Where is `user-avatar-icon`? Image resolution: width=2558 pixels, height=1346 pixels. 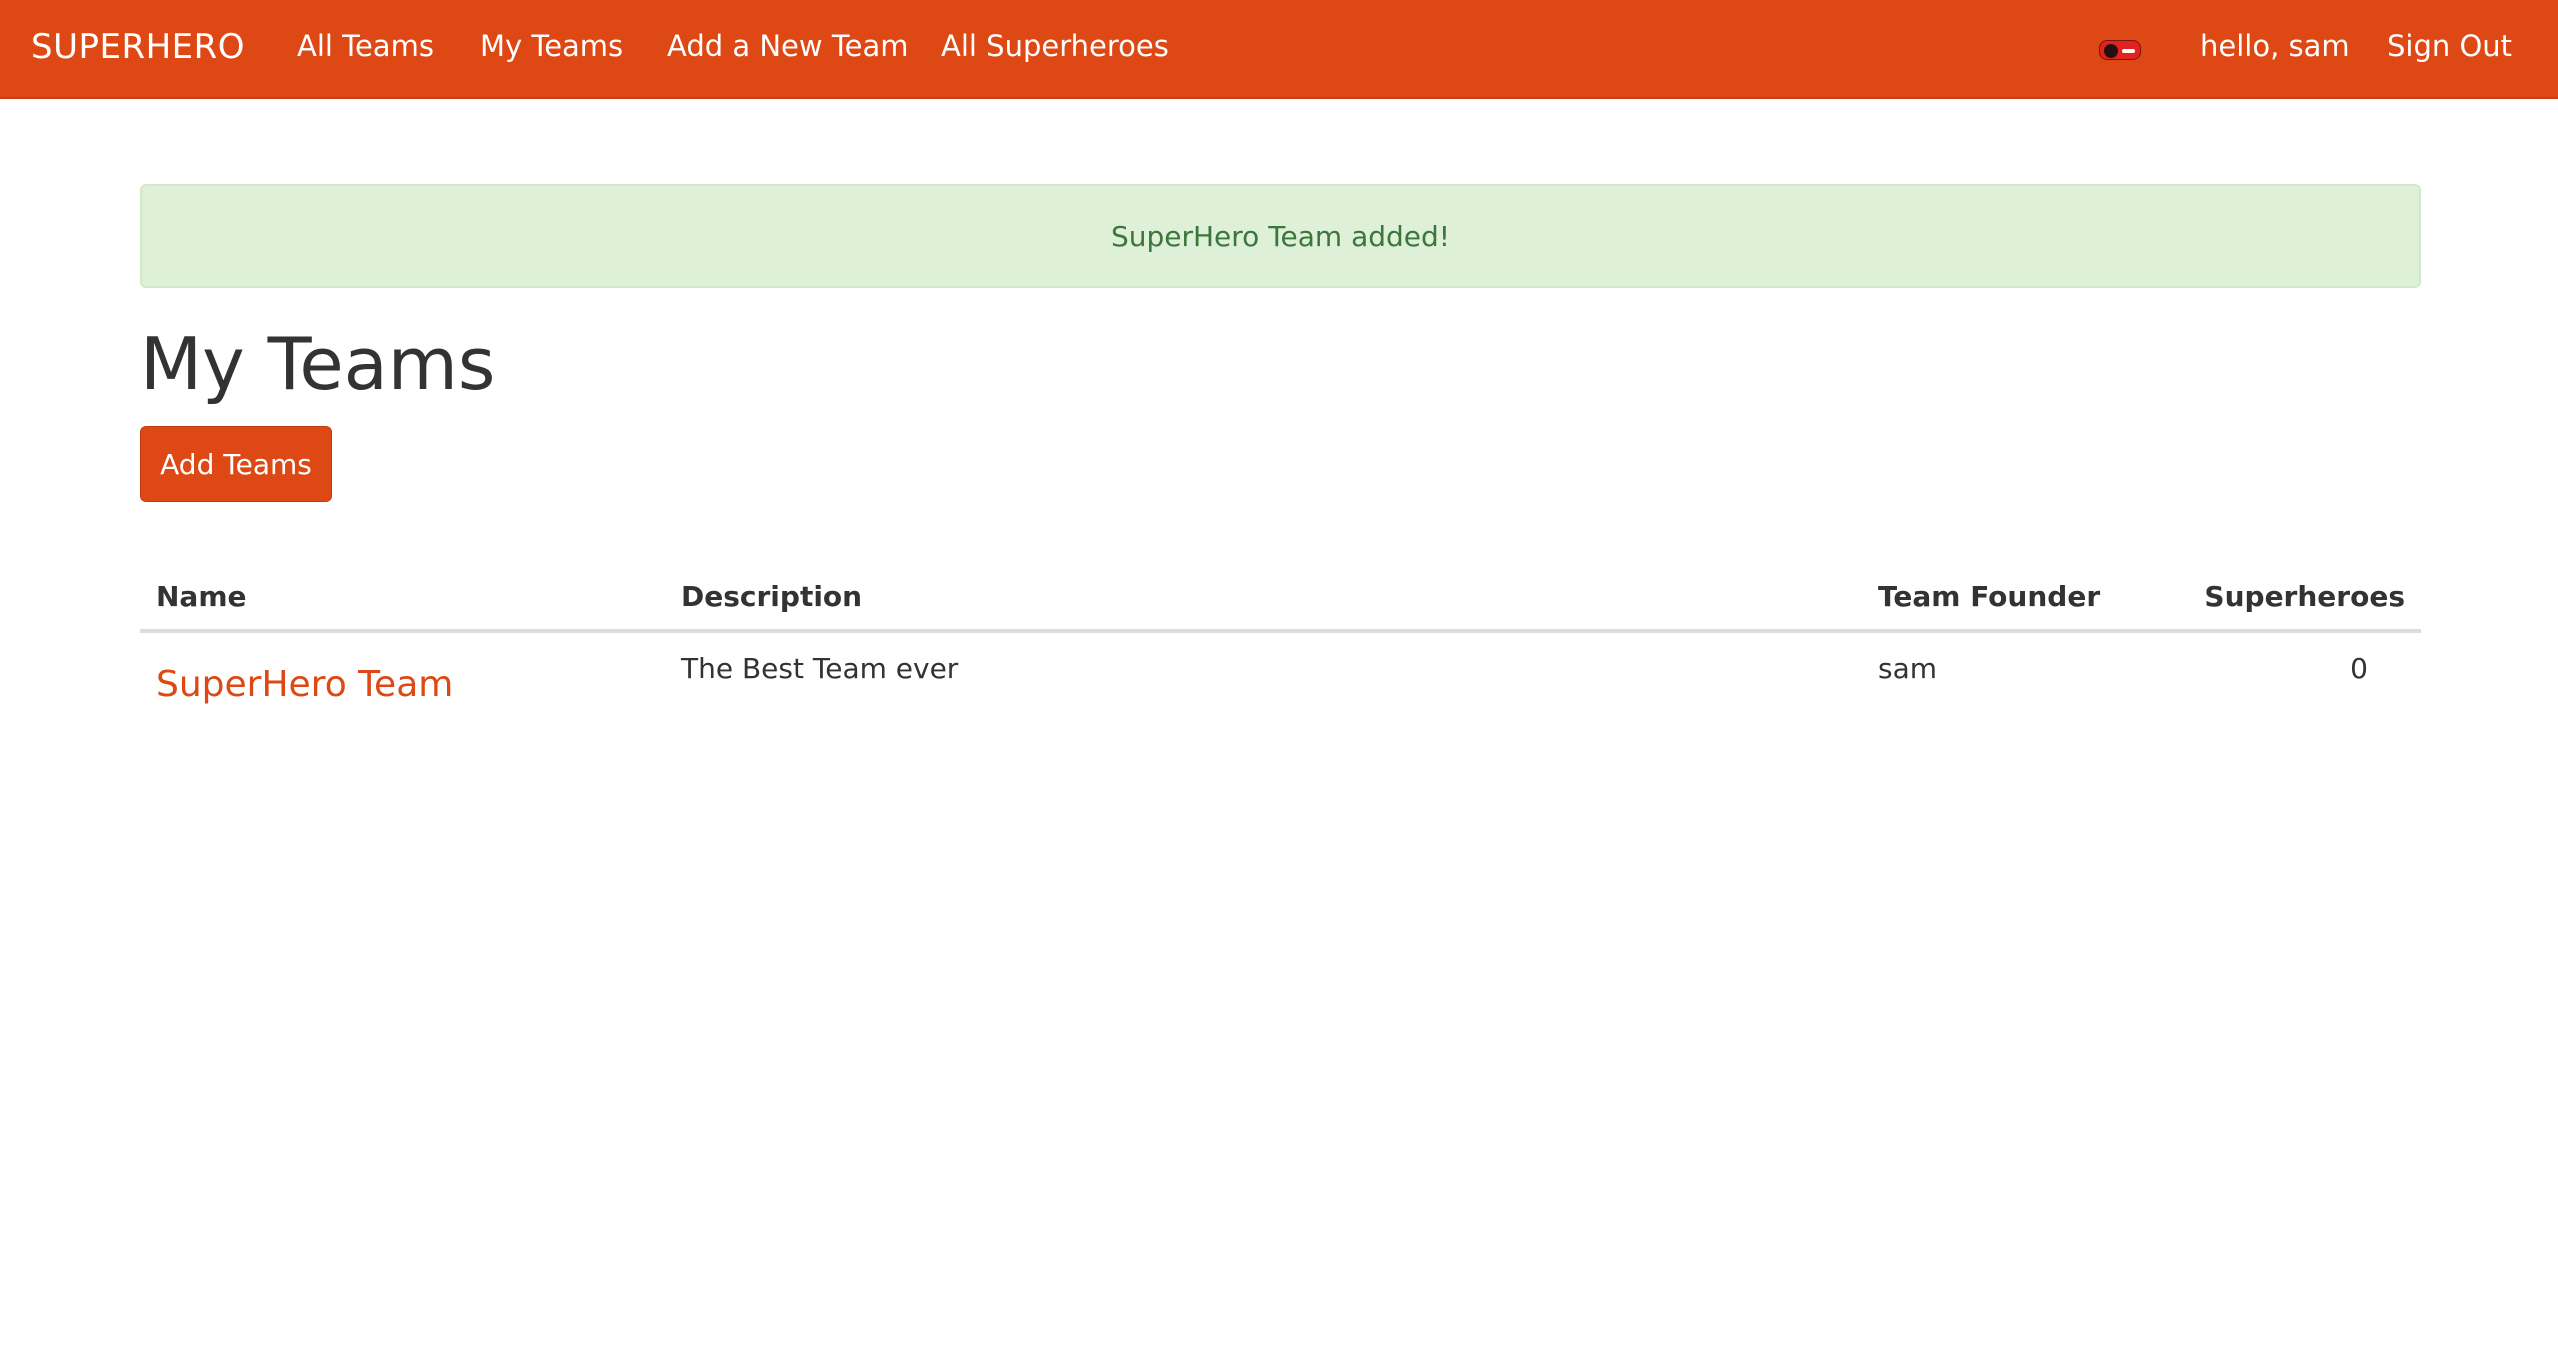 user-avatar-icon is located at coordinates (2120, 50).